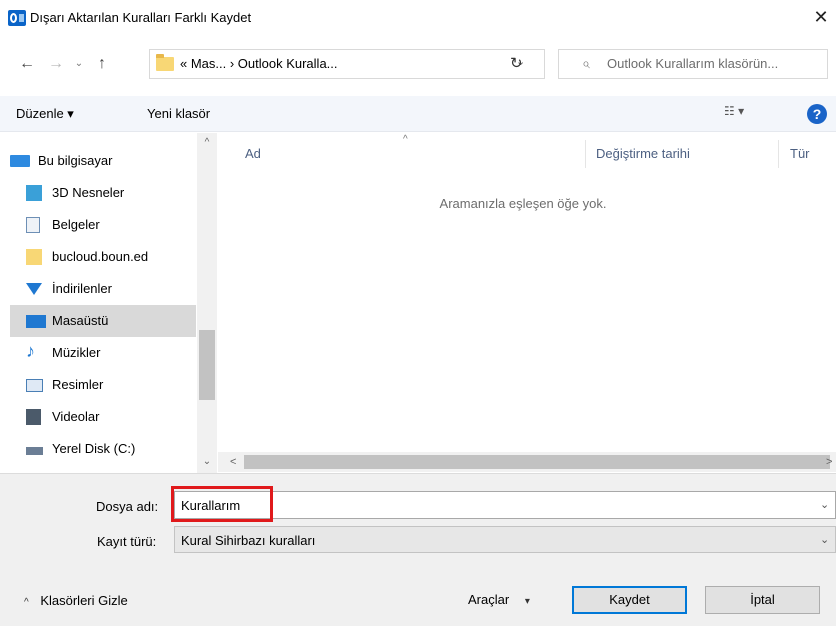 This screenshot has height=626, width=836. Describe the element at coordinates (586, 63) in the screenshot. I see `search-icon: ⌕` at that location.